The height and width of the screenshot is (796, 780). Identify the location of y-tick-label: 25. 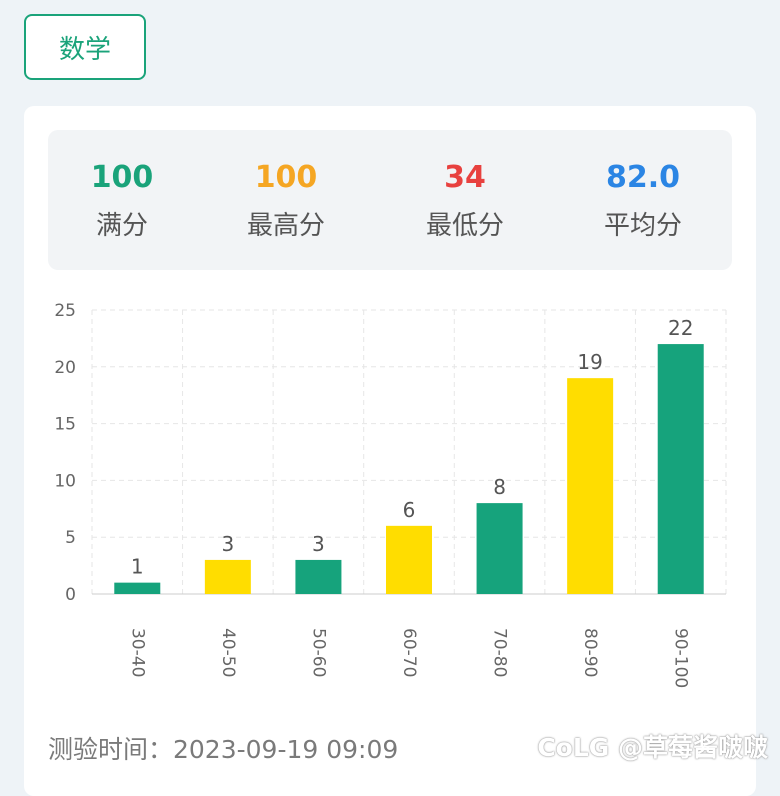
(65, 311).